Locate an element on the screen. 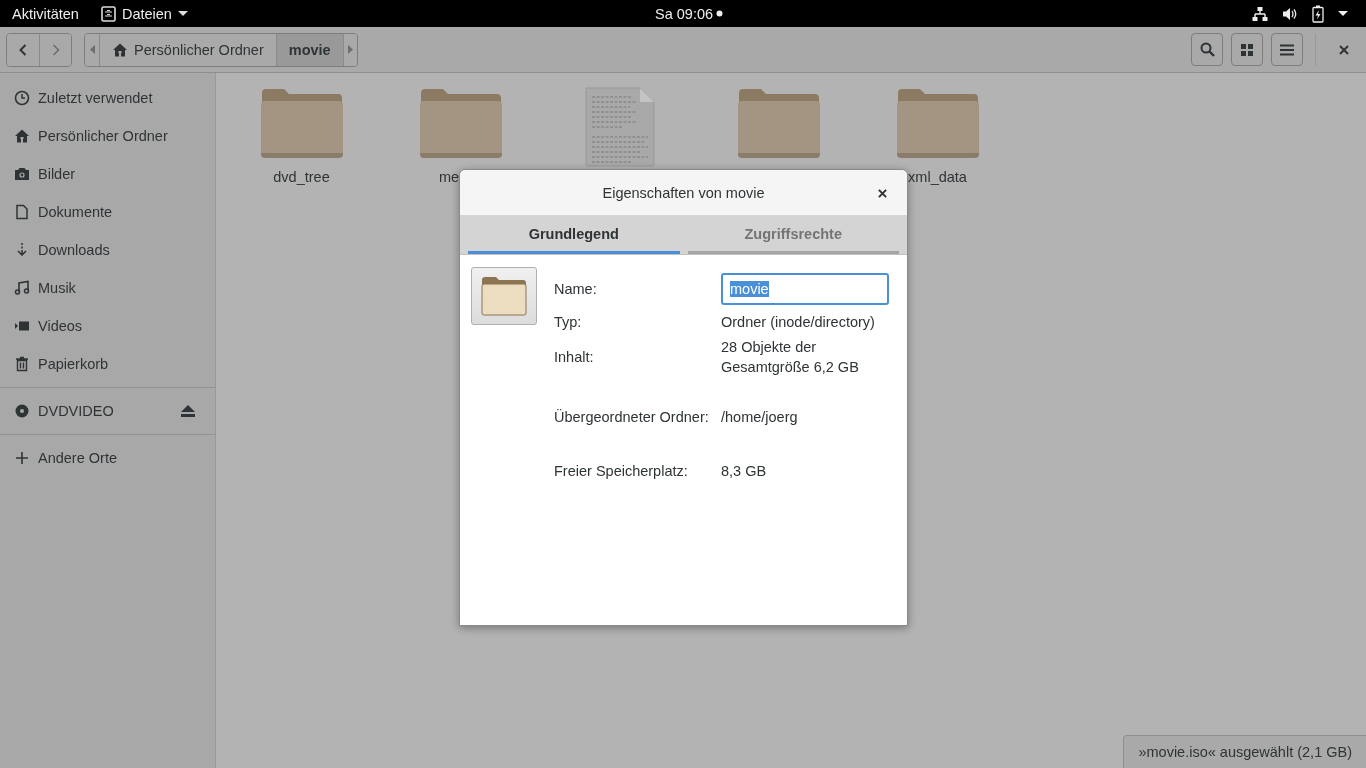 The width and height of the screenshot is (1366, 768). grid-icon is located at coordinates (1247, 49).